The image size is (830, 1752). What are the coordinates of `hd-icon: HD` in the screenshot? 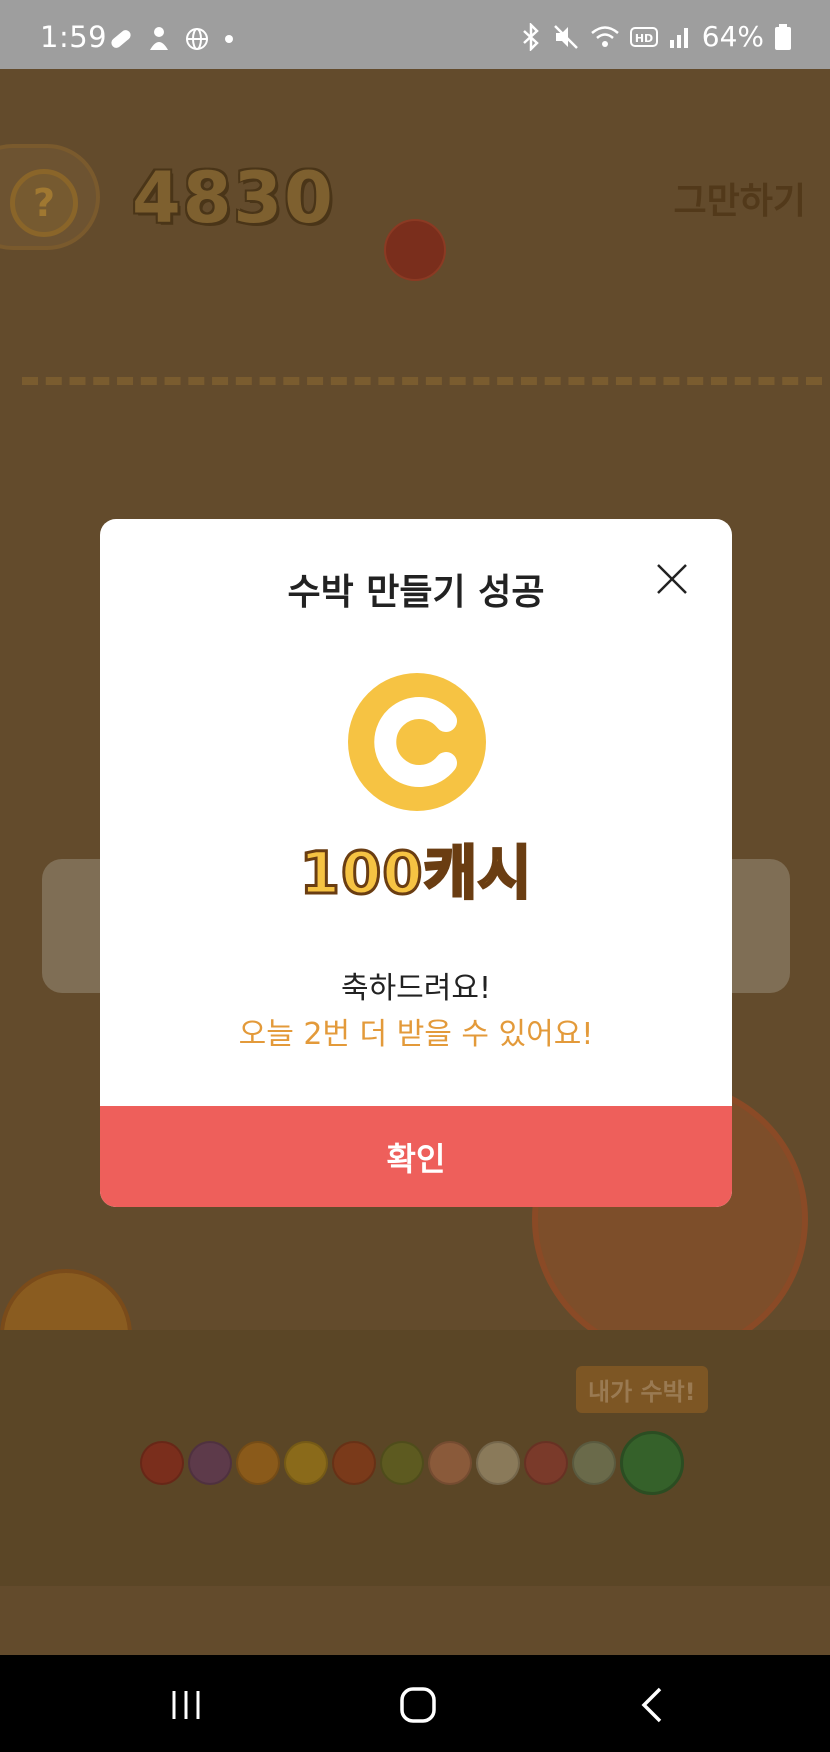 It's located at (643, 36).